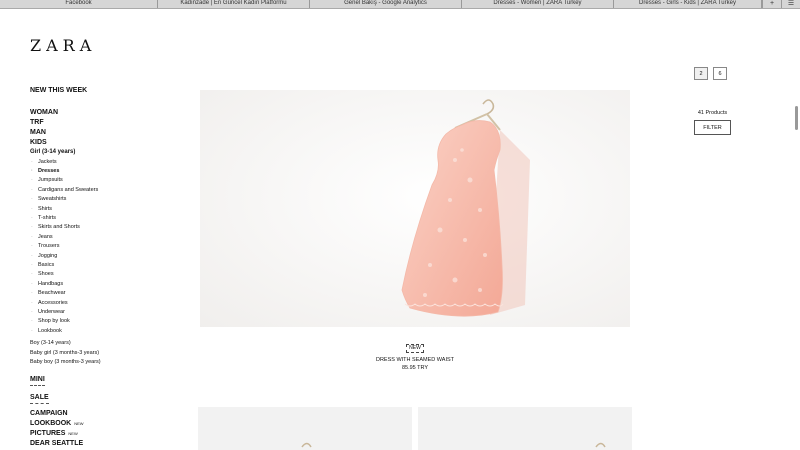 This screenshot has width=800, height=450. I want to click on subcategory-jackets: Jackets, so click(100, 163).